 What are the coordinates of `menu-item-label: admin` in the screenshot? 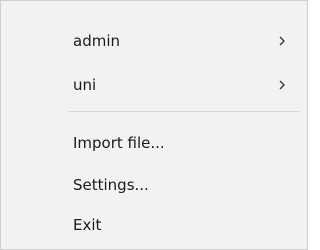 It's located at (96, 41).